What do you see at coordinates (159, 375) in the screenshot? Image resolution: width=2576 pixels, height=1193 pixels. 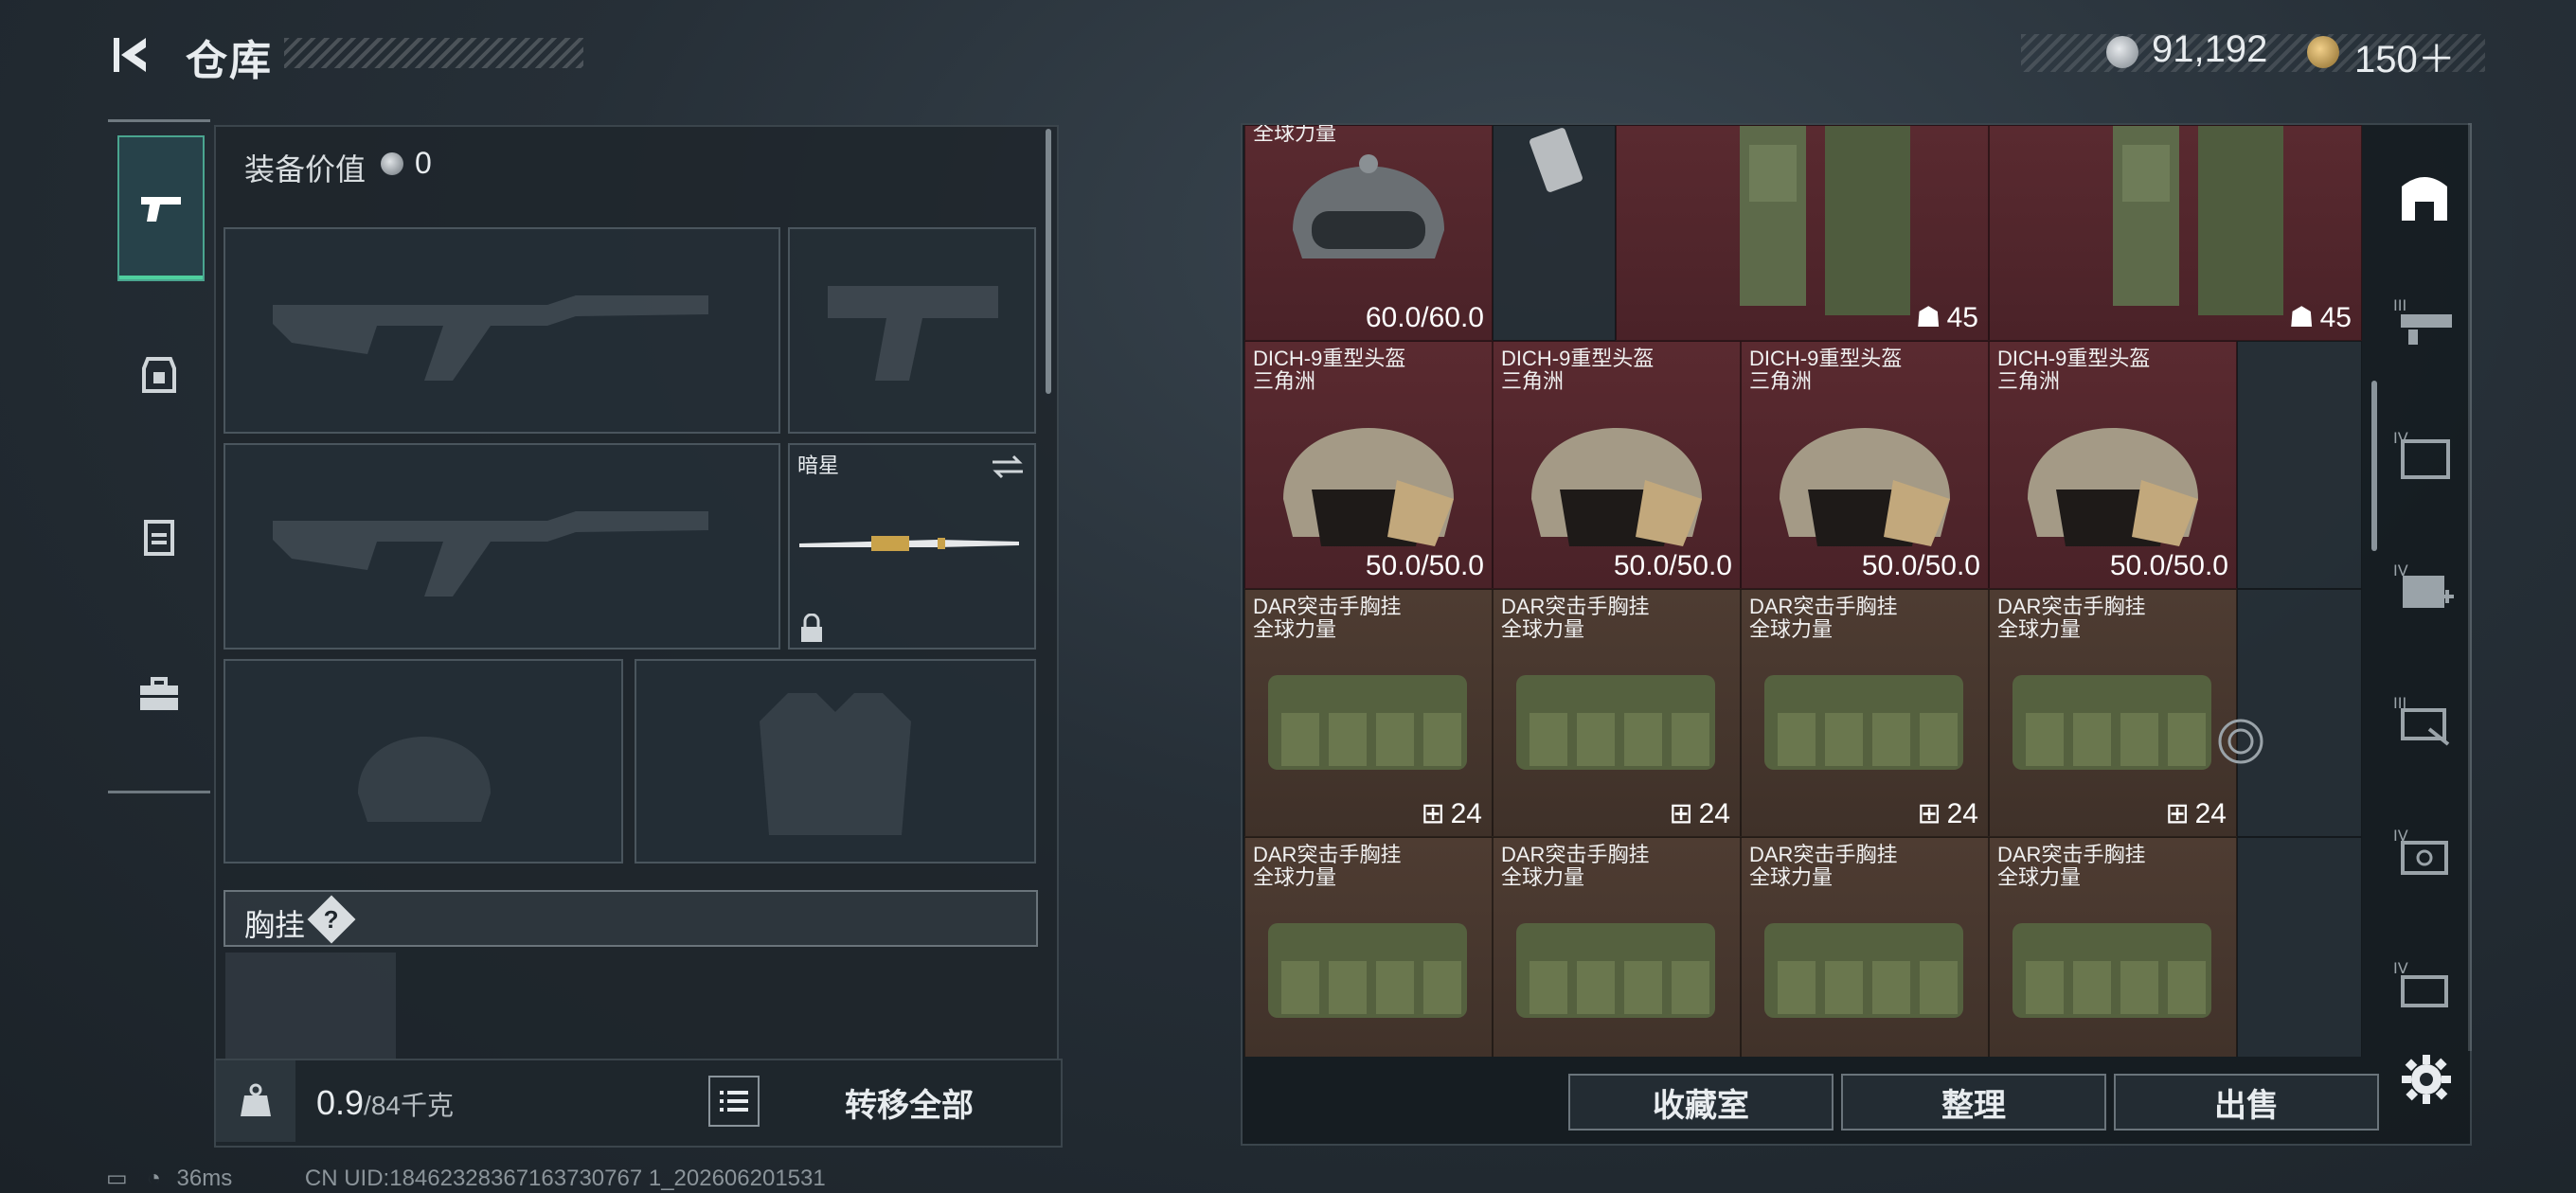 I see `tab-helmet` at bounding box center [159, 375].